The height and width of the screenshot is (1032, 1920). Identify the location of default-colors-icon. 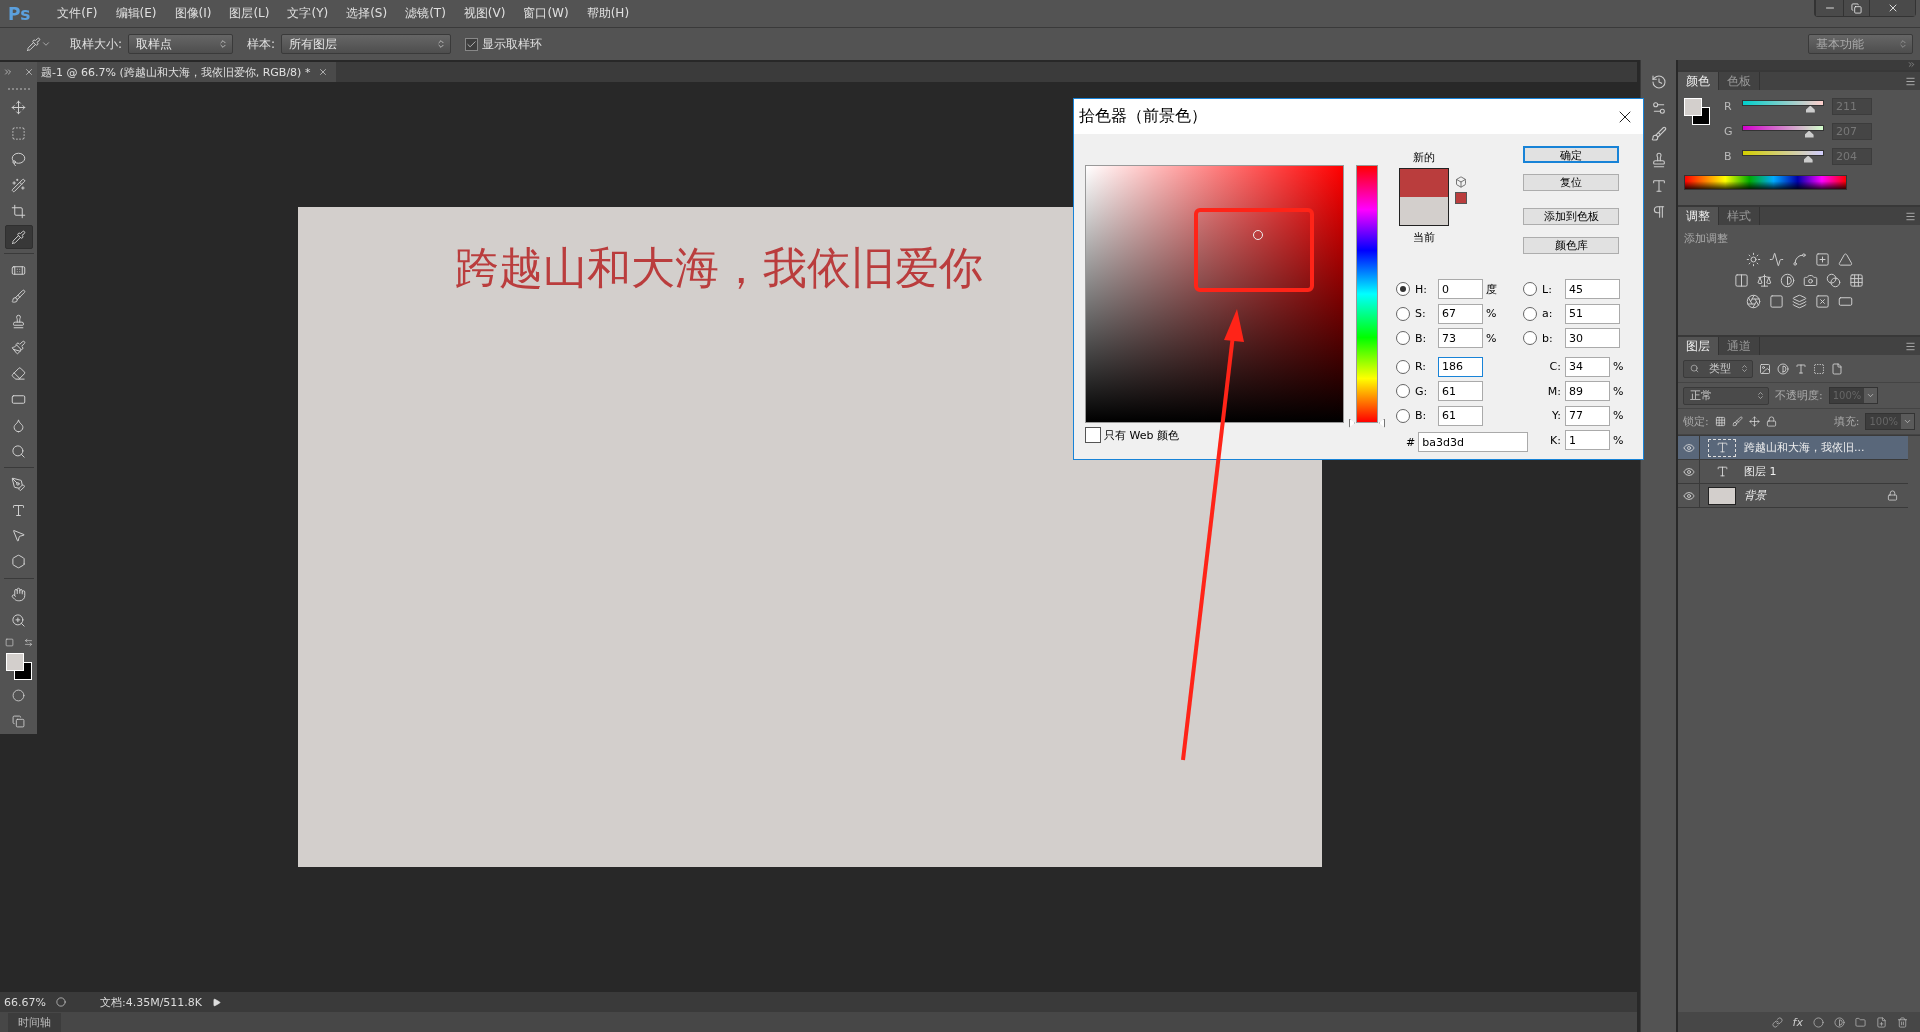
(9, 642).